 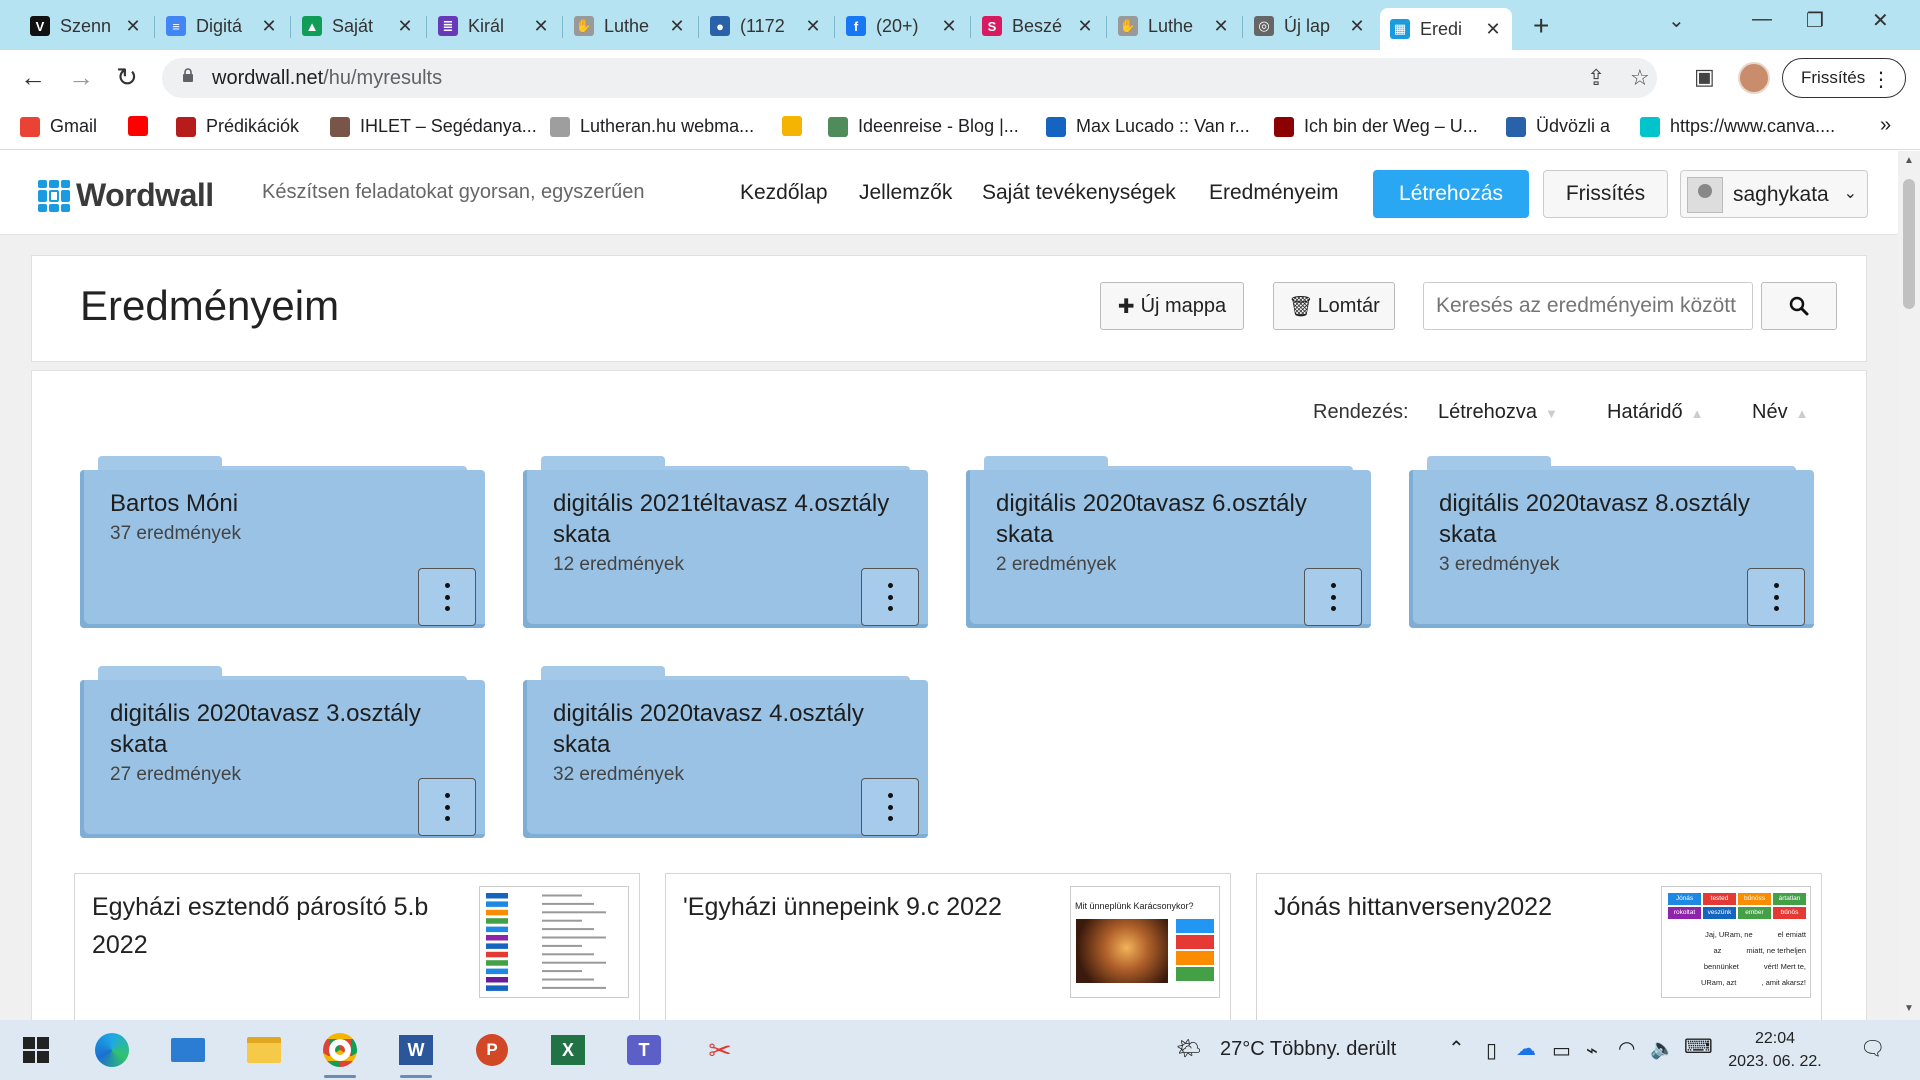 What do you see at coordinates (1334, 306) in the screenshot?
I see `trash-button: 🗑 Lomtár` at bounding box center [1334, 306].